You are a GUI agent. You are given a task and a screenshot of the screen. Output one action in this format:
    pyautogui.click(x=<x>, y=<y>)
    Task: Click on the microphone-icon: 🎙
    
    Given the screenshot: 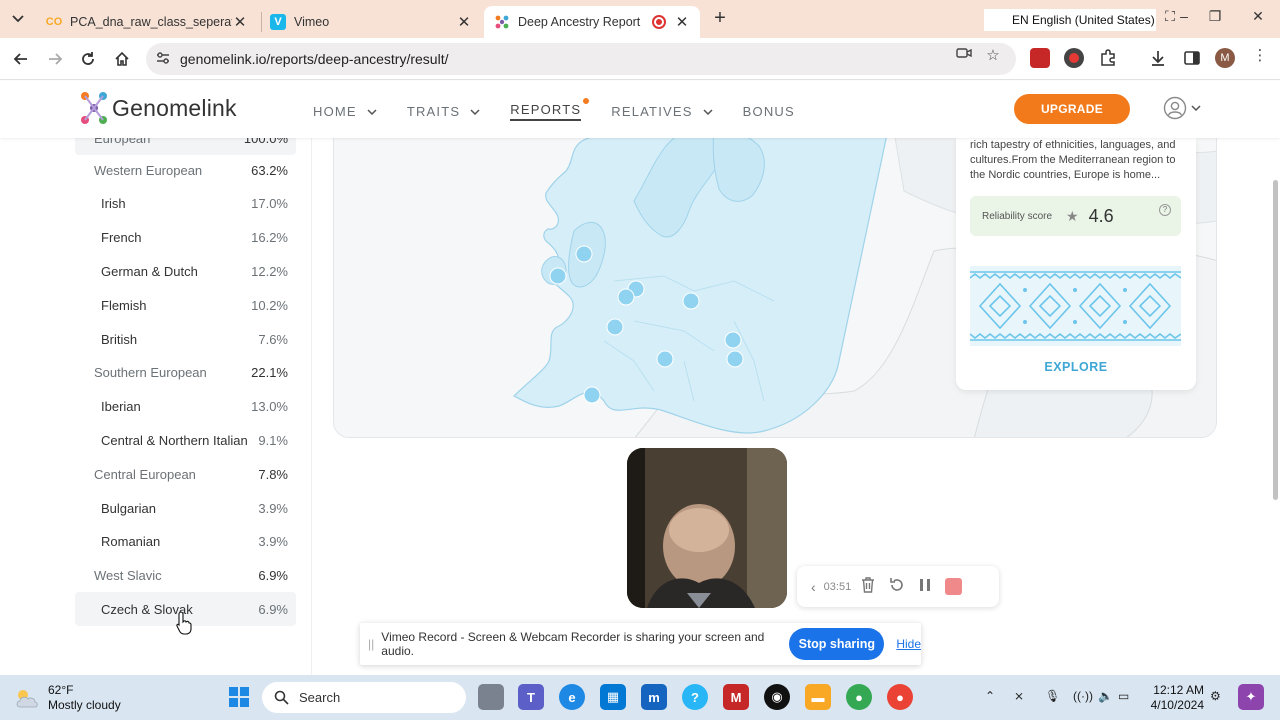 What is the action you would take?
    pyautogui.click(x=1052, y=696)
    